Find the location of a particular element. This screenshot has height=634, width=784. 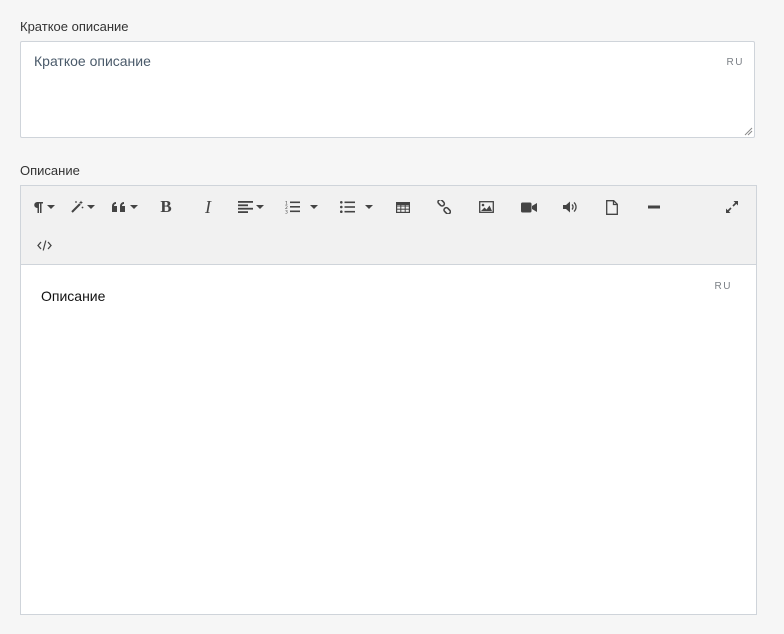

table-button is located at coordinates (403, 207).